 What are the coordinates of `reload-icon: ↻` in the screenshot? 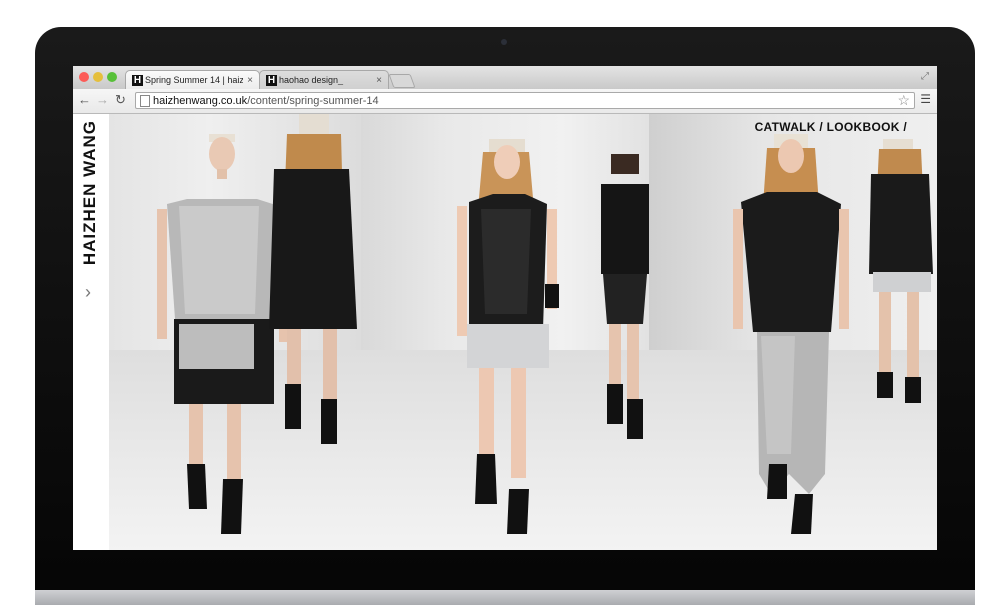 It's located at (120, 100).